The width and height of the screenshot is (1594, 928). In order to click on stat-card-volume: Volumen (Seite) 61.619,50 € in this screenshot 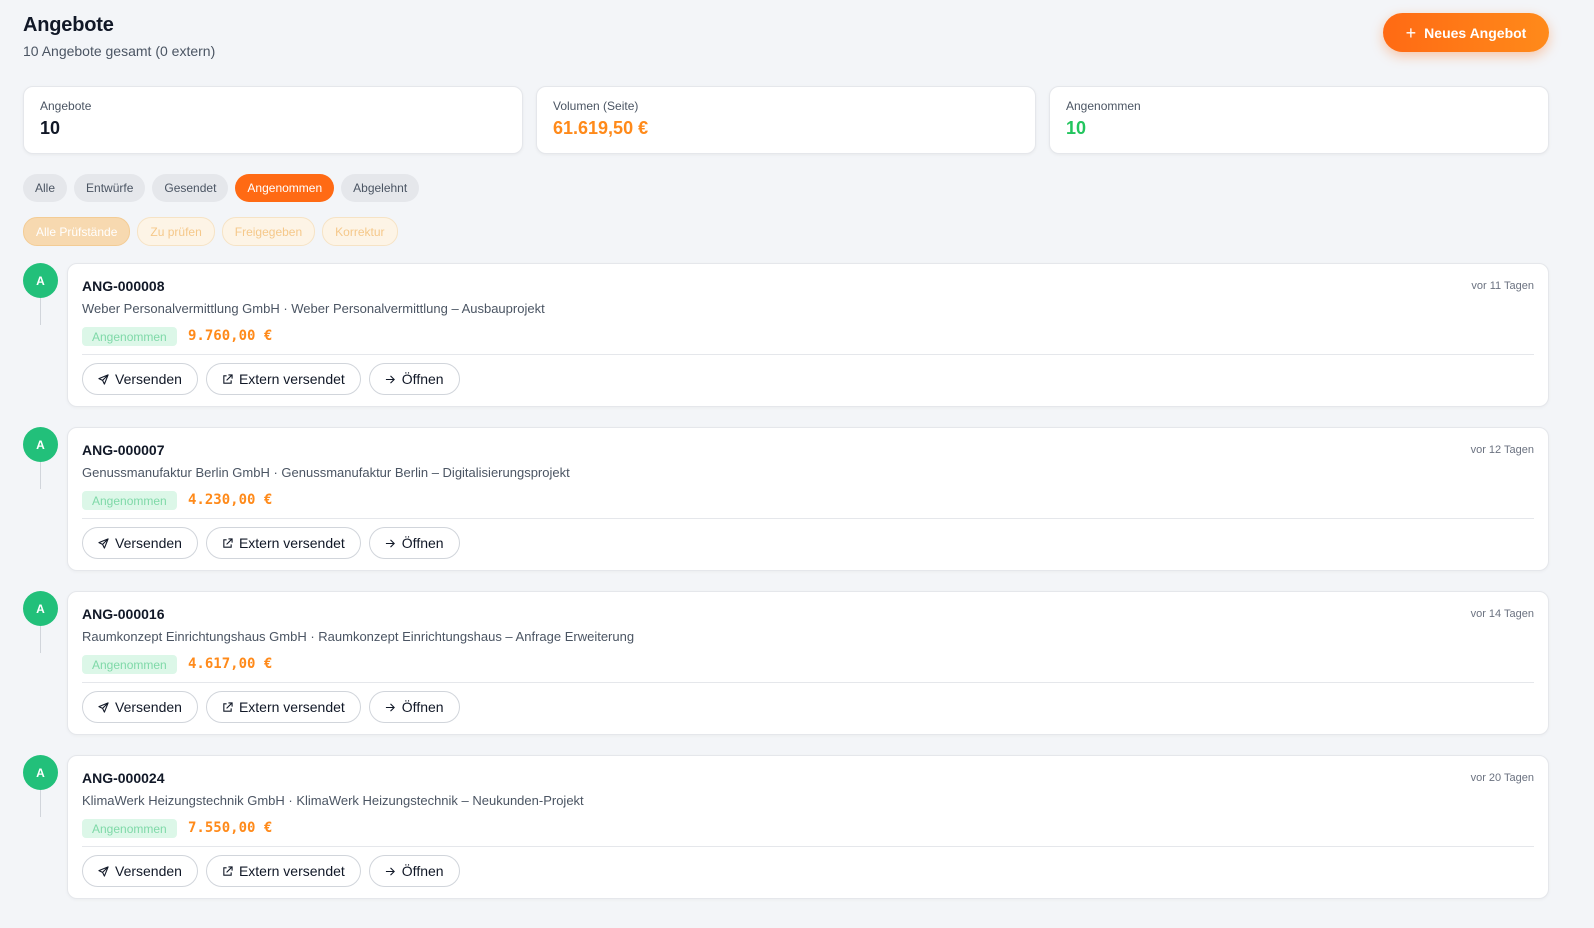, I will do `click(786, 120)`.